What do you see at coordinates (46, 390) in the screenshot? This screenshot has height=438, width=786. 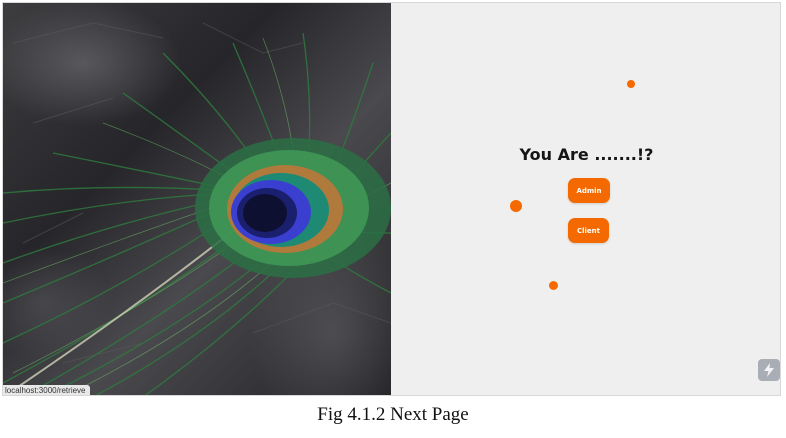 I see `status-url-tooltip: localhost:3000/retrieve` at bounding box center [46, 390].